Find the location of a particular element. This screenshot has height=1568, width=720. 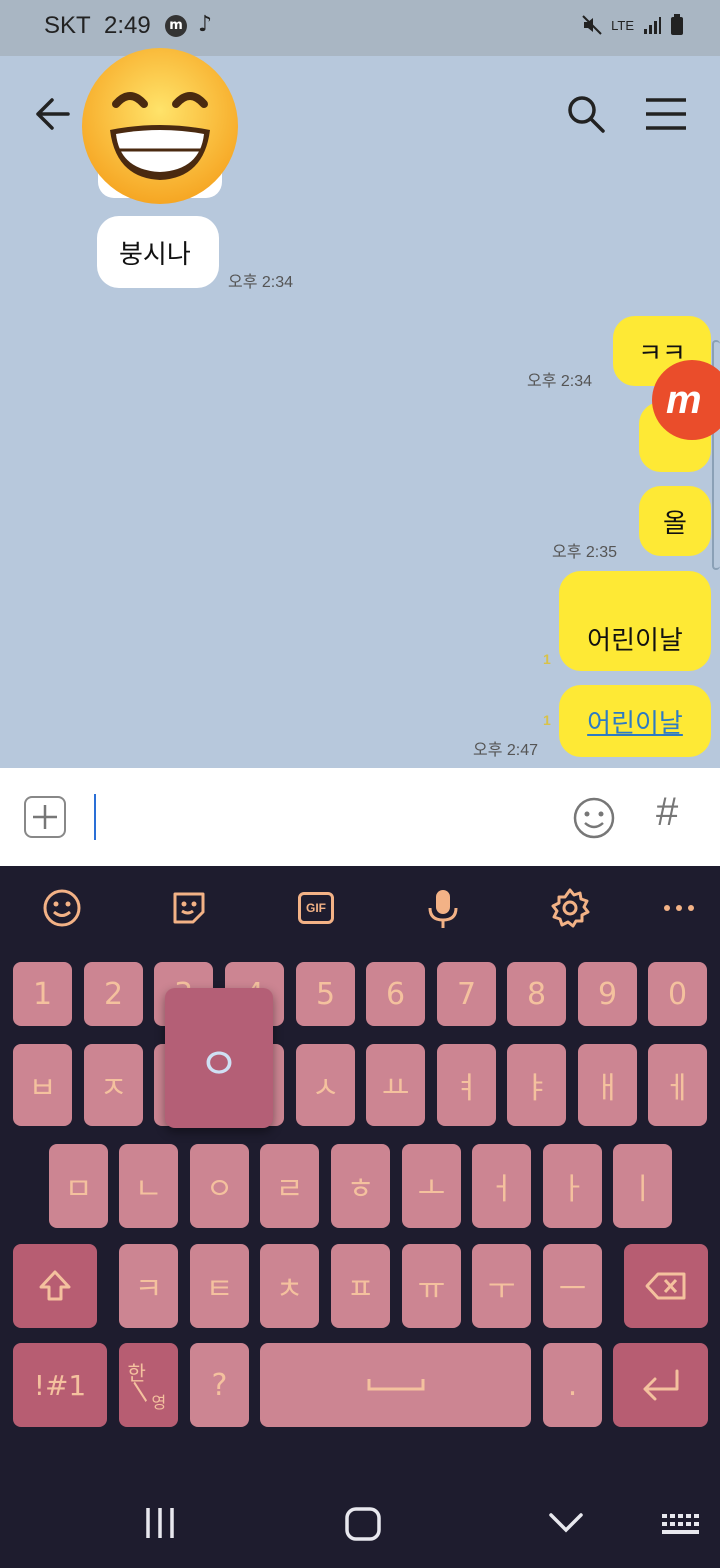

key-chieut: ㅊ is located at coordinates (289, 1286).